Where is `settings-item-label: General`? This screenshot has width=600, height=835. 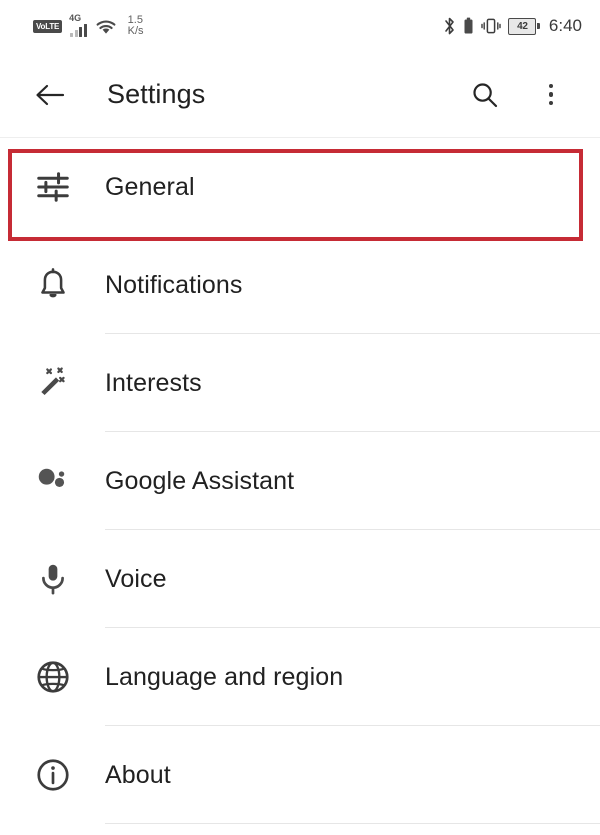 settings-item-label: General is located at coordinates (150, 186).